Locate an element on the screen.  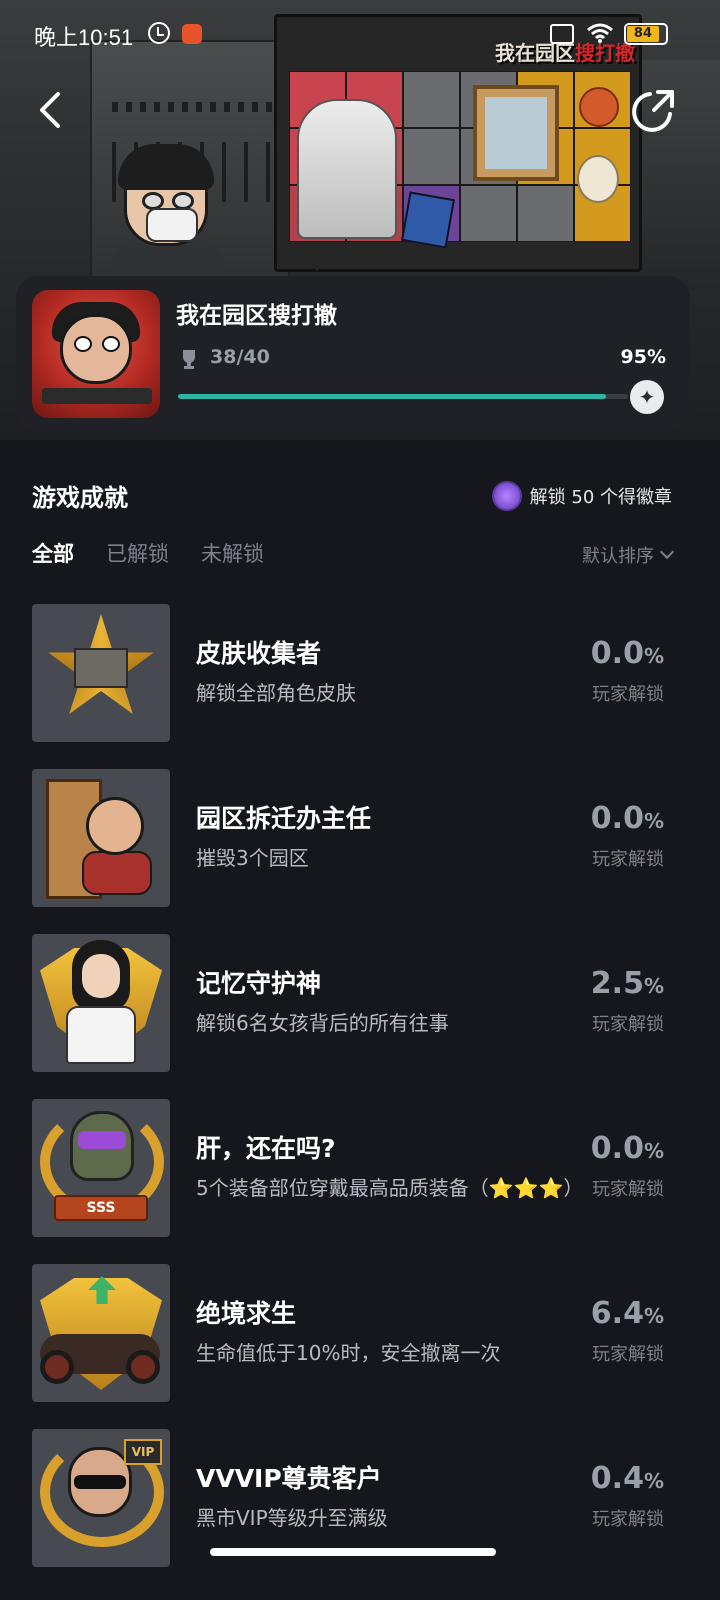
badge-reward: 解锁 50 个得徽章 is located at coordinates (581, 496).